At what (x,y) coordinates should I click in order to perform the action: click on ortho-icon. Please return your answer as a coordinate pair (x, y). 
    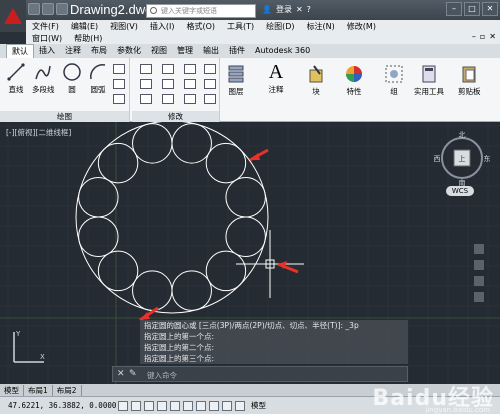
    Looking at the image, I should click on (149, 405).